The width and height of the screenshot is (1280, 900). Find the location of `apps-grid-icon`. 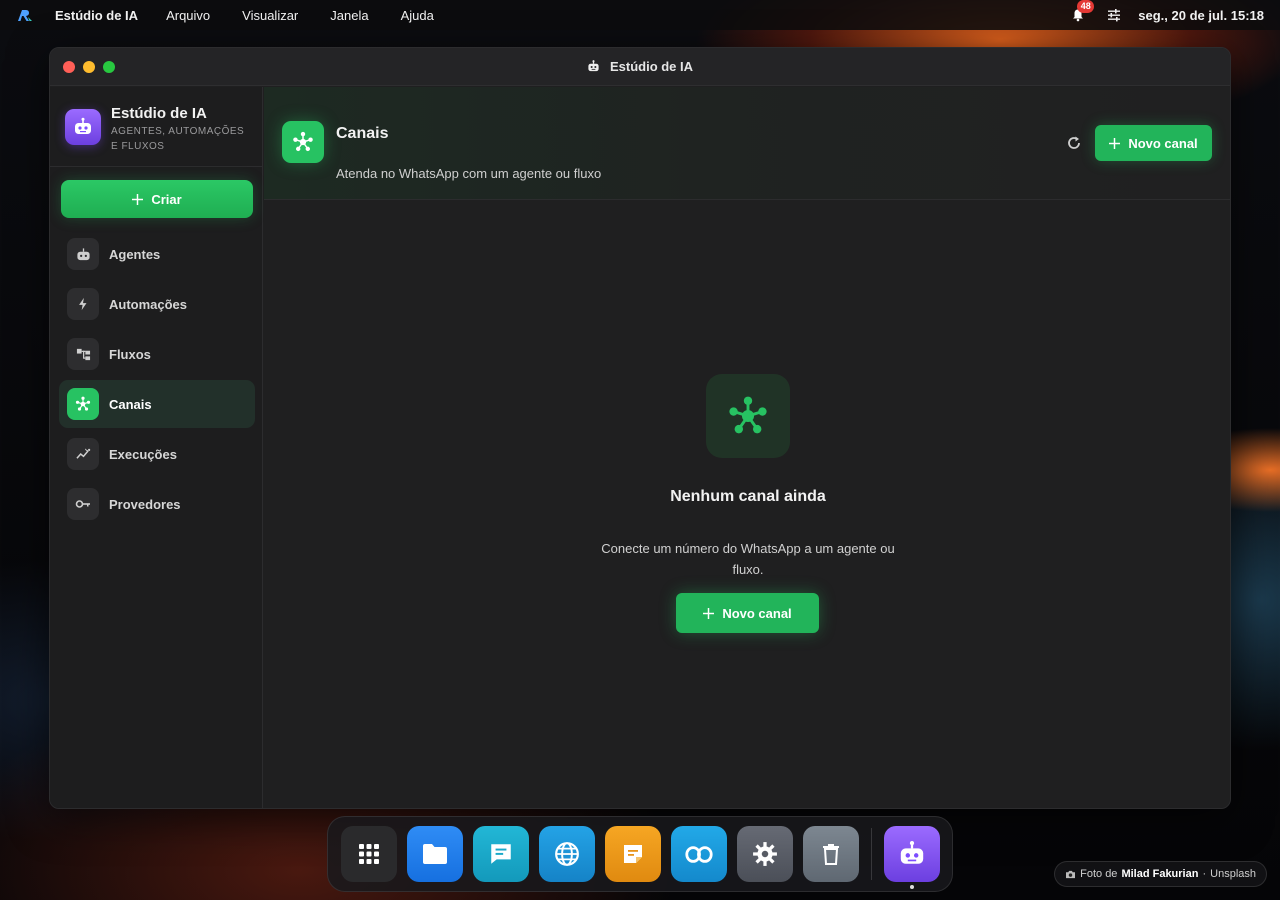

apps-grid-icon is located at coordinates (369, 854).